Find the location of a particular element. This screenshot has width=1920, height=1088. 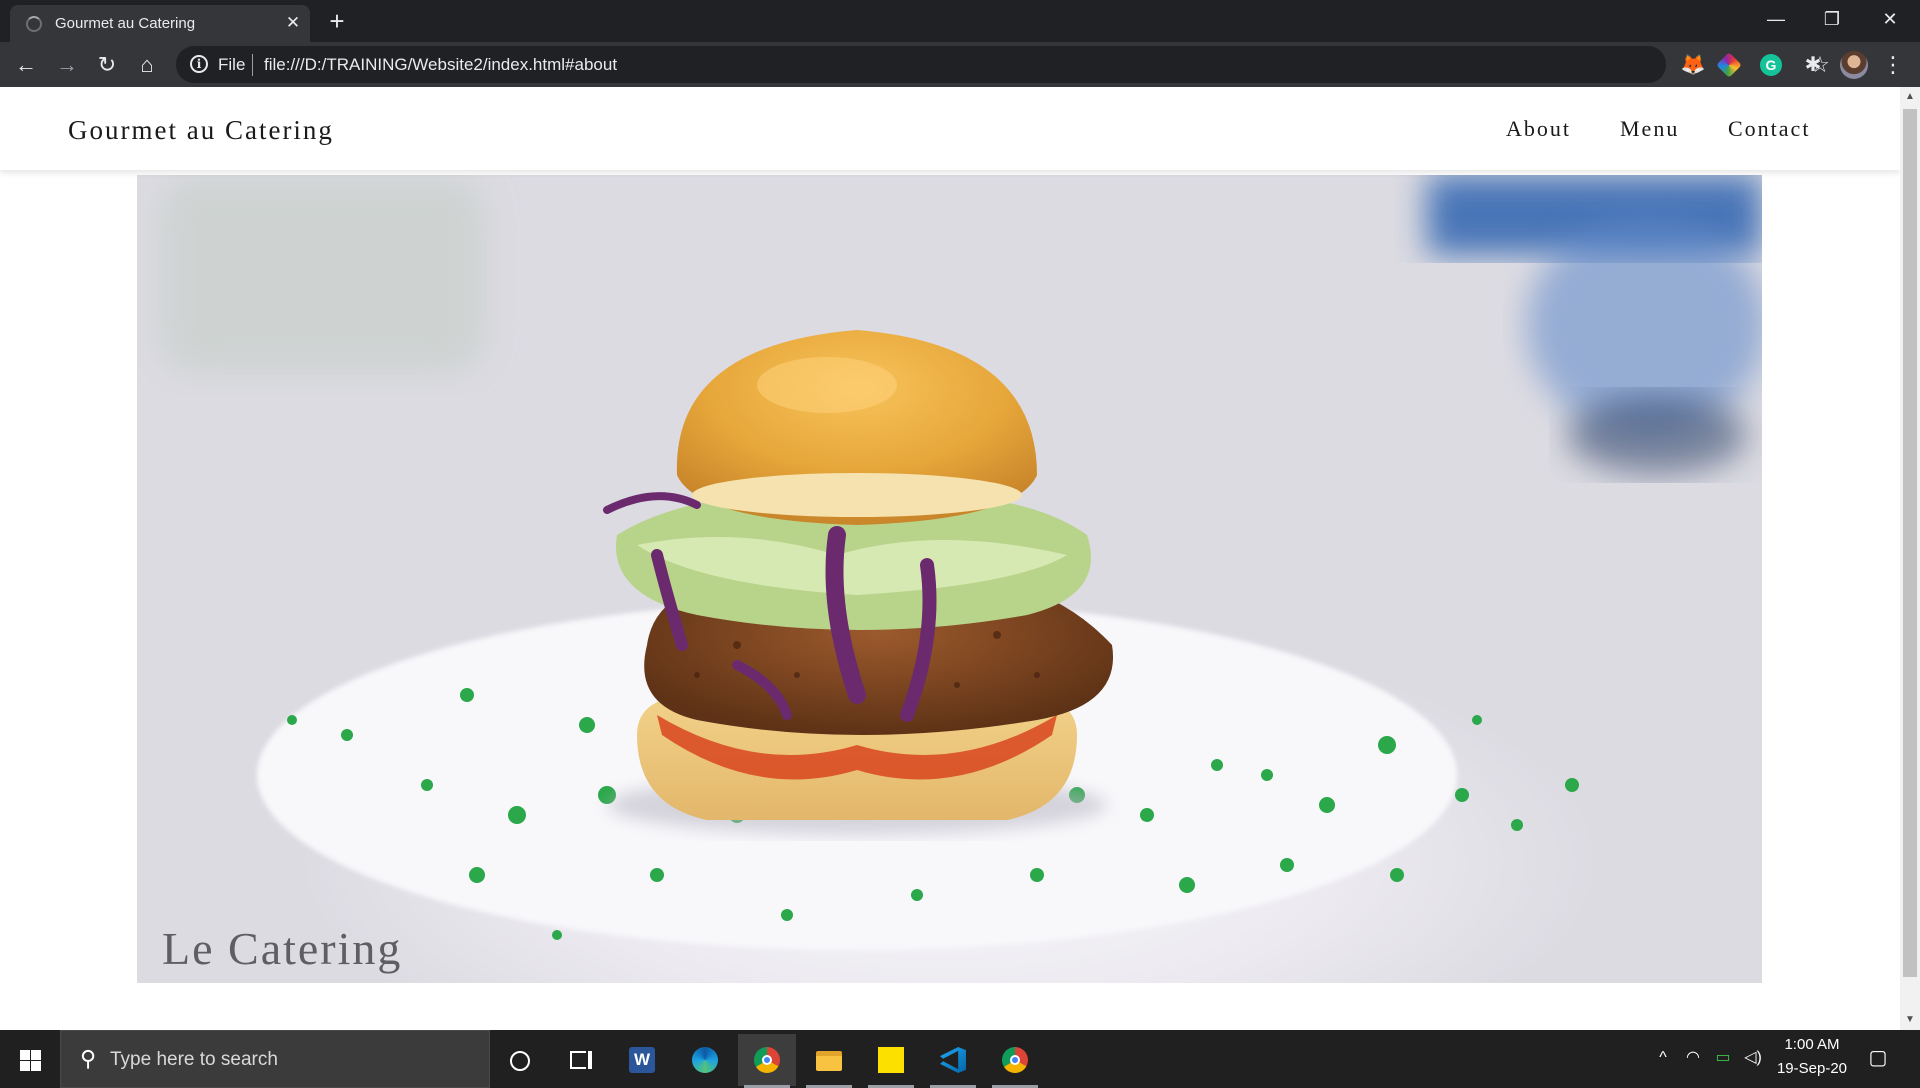

vscode-icon is located at coordinates (953, 1061).